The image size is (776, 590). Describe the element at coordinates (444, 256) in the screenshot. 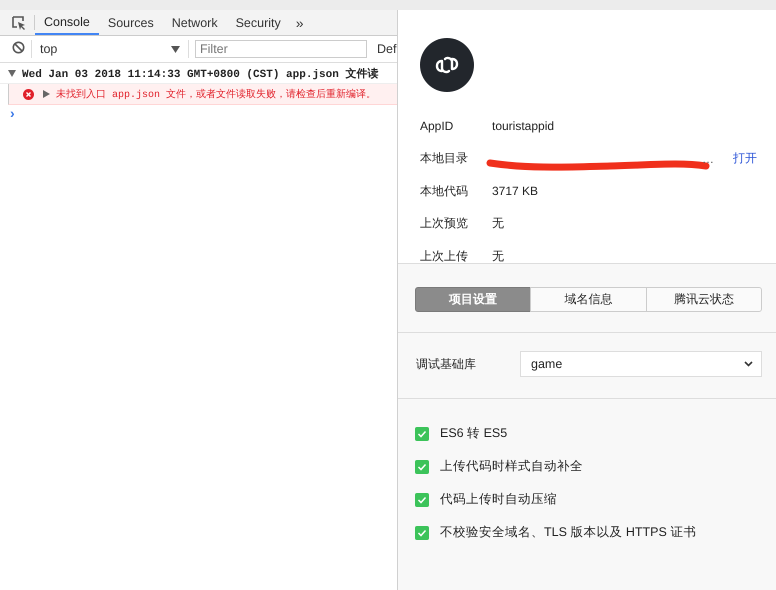

I see `info-label: 上次上传` at that location.